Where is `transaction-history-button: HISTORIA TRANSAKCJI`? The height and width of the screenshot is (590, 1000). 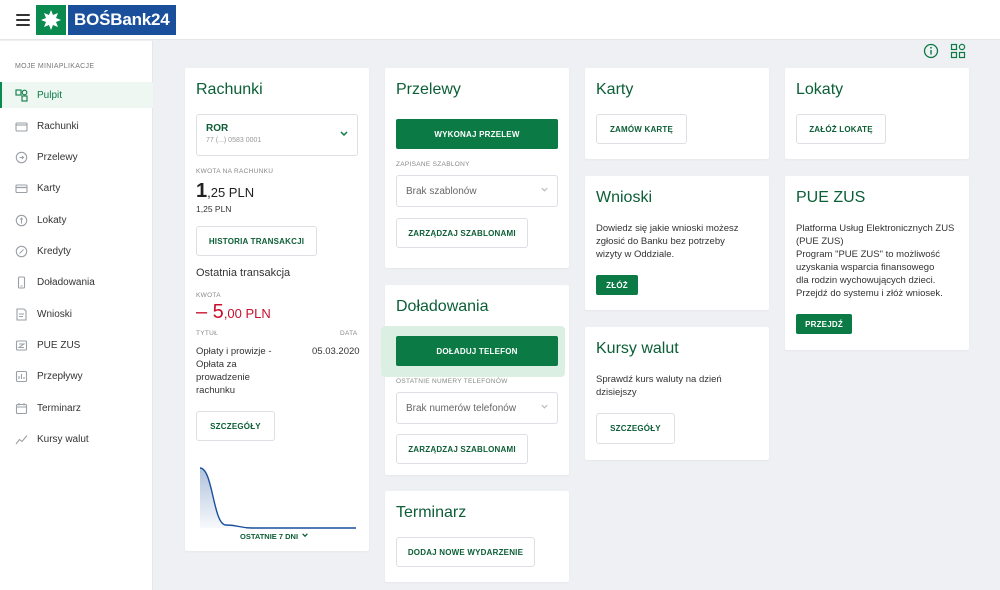 transaction-history-button: HISTORIA TRANSAKCJI is located at coordinates (256, 241).